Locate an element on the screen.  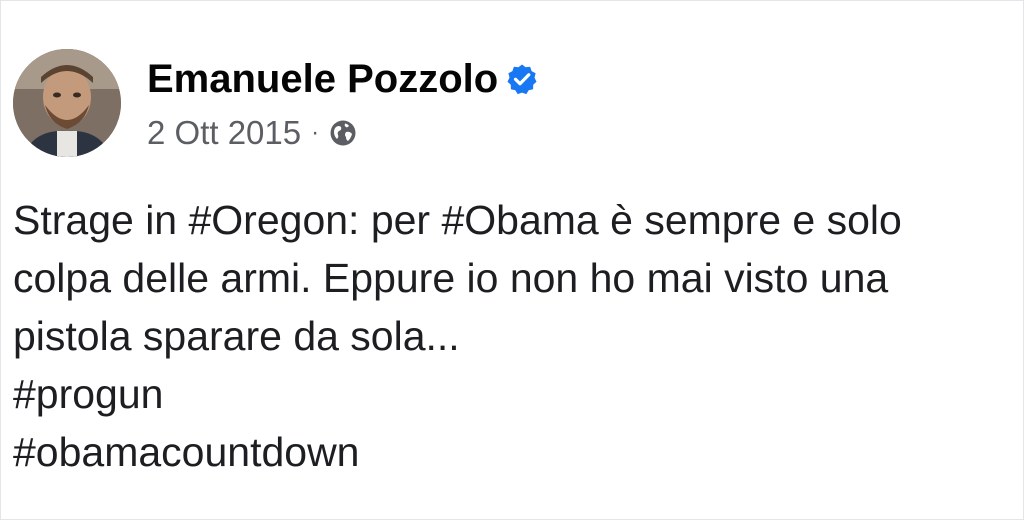
post-subline: 2 Ott 2015 · is located at coordinates (342, 133).